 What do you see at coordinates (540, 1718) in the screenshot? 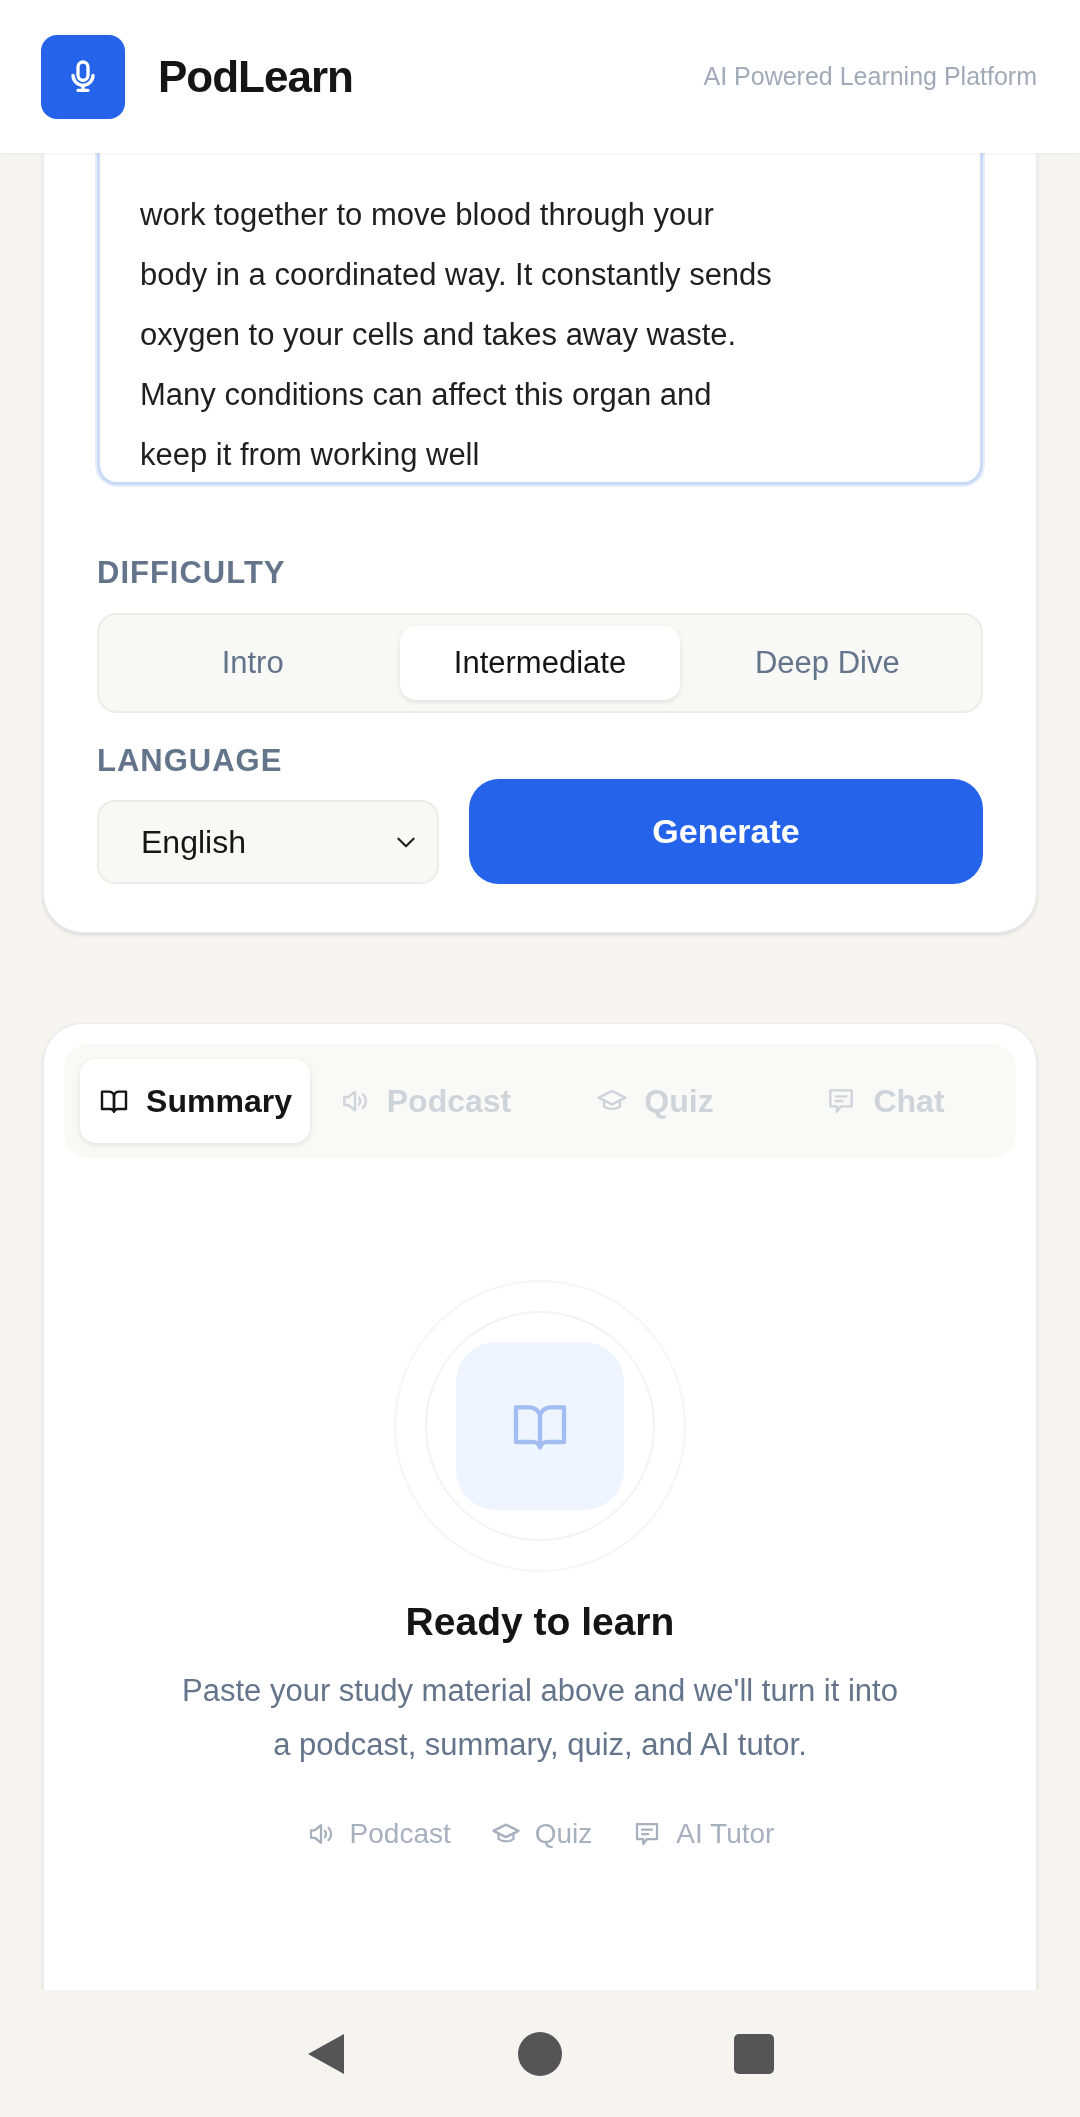
I see `empty-state-message: Paste your study material above and we'll turn it into a podcast, summary, quiz, and AI tutor.` at bounding box center [540, 1718].